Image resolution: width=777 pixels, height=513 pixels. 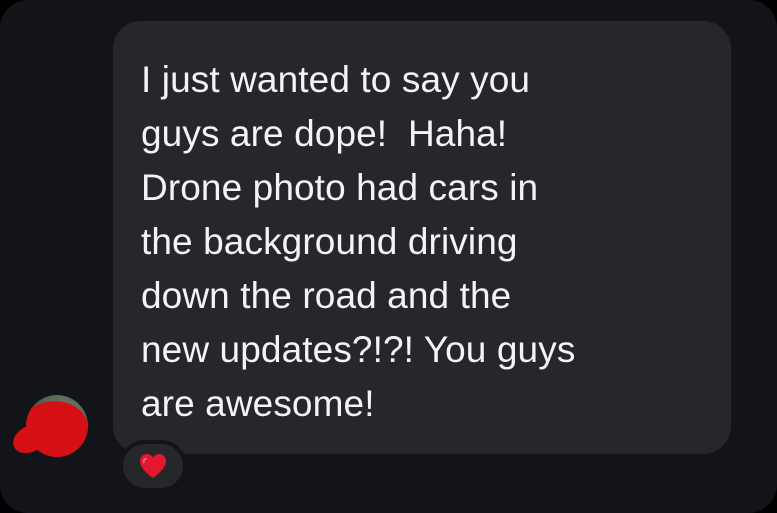 What do you see at coordinates (358, 349) in the screenshot?
I see `message-line: new updates?!?! You guys` at bounding box center [358, 349].